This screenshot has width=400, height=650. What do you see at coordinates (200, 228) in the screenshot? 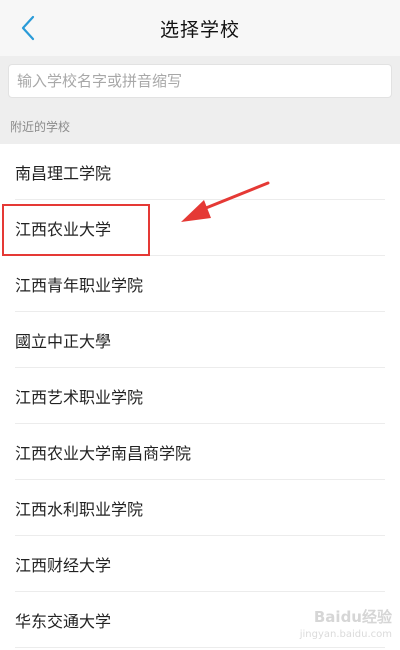
I see `school-item: 江西农业大学` at bounding box center [200, 228].